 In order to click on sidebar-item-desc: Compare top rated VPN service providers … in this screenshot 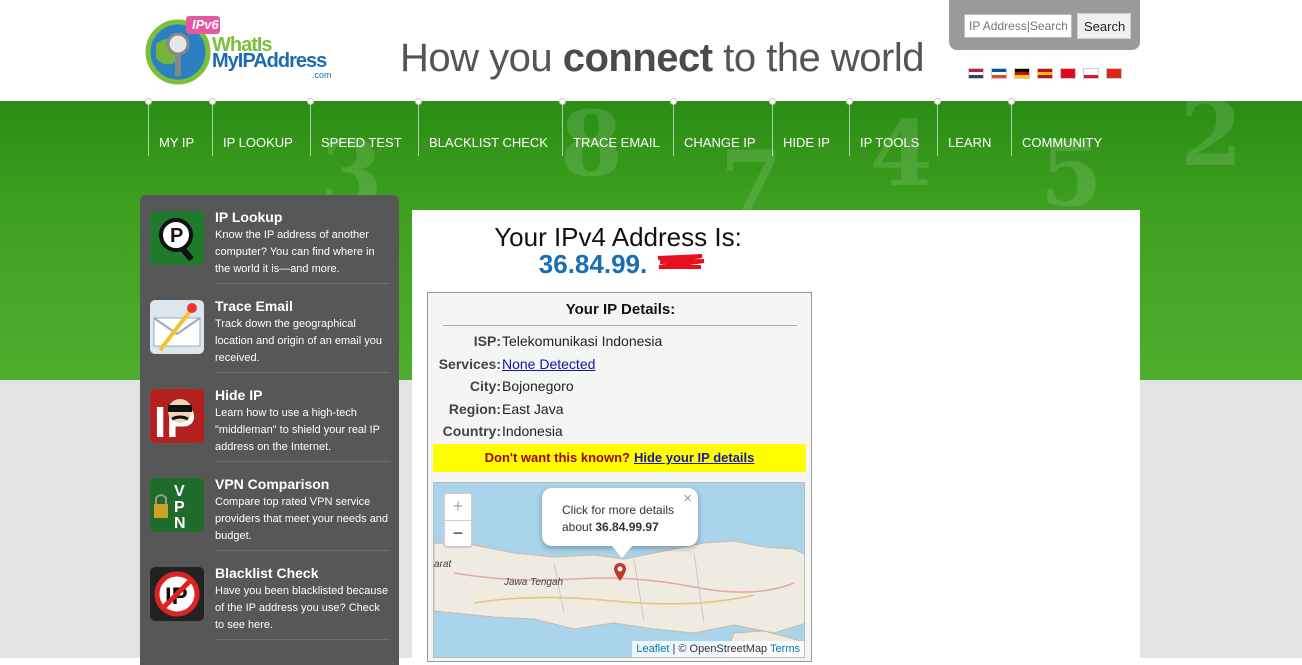, I will do `click(302, 519)`.